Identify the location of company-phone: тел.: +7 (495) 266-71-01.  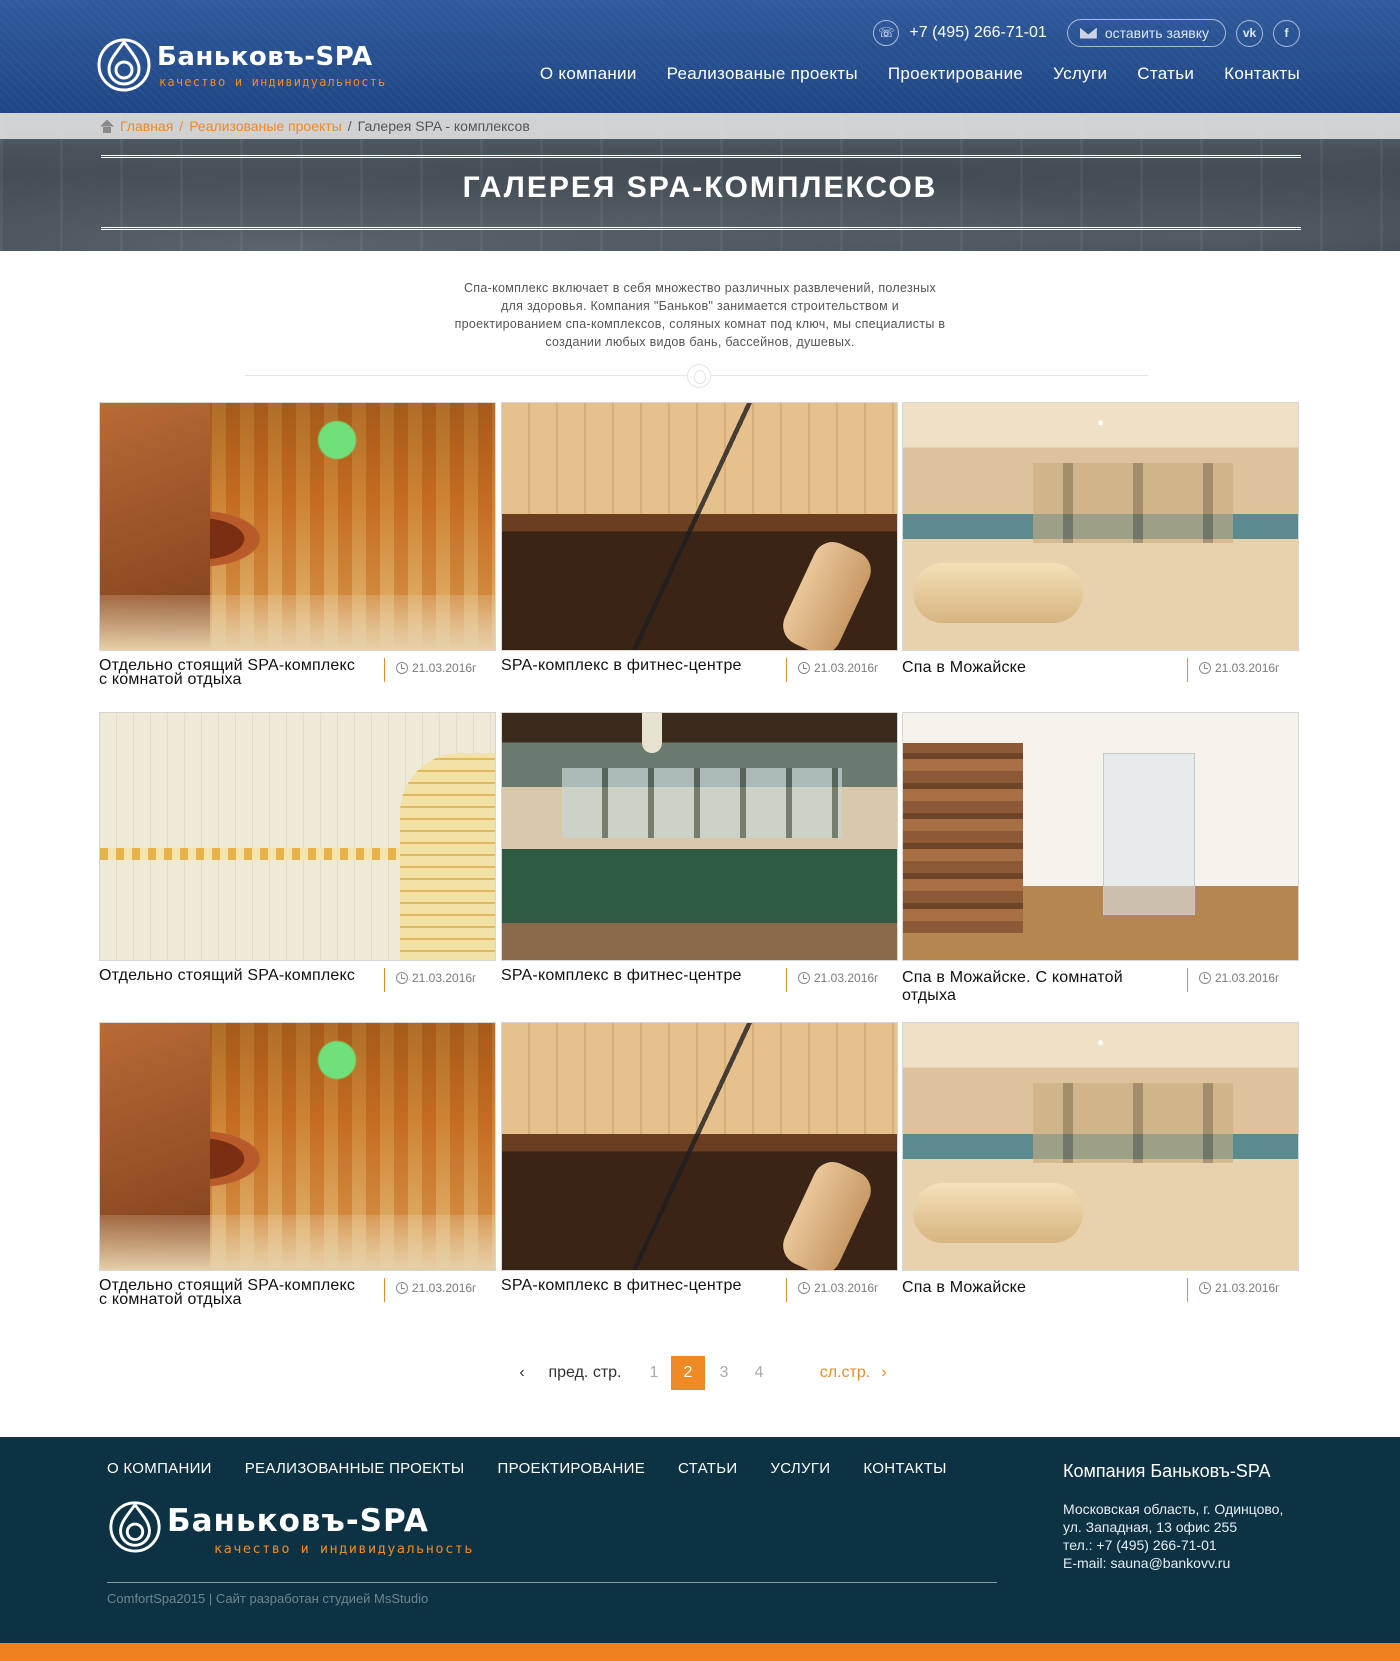
(1213, 1545).